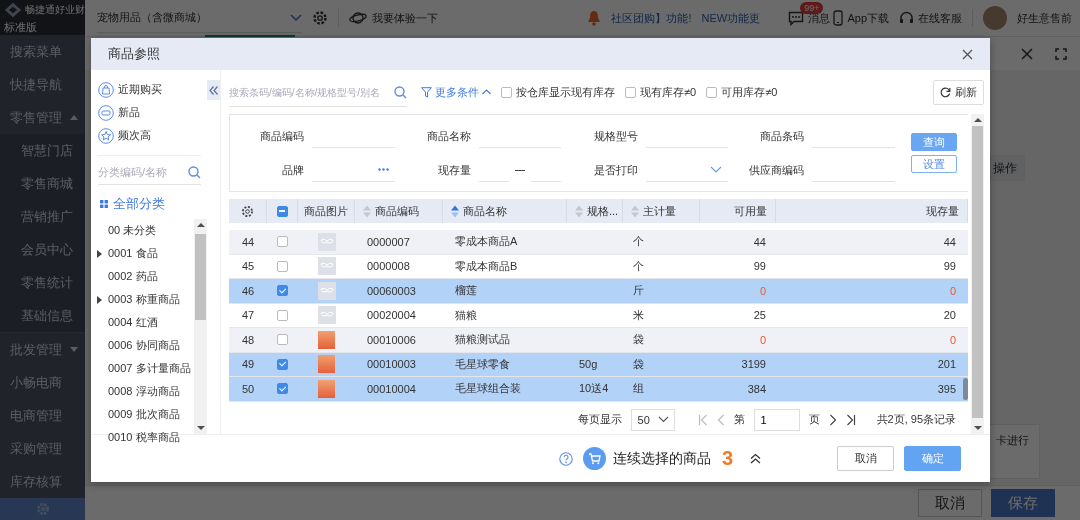 The image size is (1080, 520). Describe the element at coordinates (755, 458) in the screenshot. I see `double-chevron-up-icon` at that location.